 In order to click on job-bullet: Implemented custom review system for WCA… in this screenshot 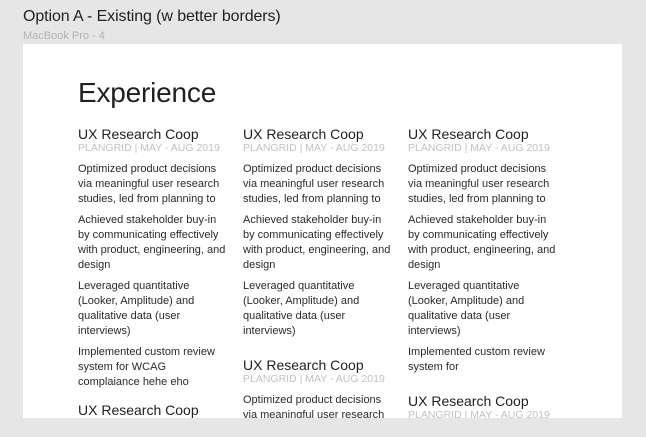, I will do `click(146, 367)`.